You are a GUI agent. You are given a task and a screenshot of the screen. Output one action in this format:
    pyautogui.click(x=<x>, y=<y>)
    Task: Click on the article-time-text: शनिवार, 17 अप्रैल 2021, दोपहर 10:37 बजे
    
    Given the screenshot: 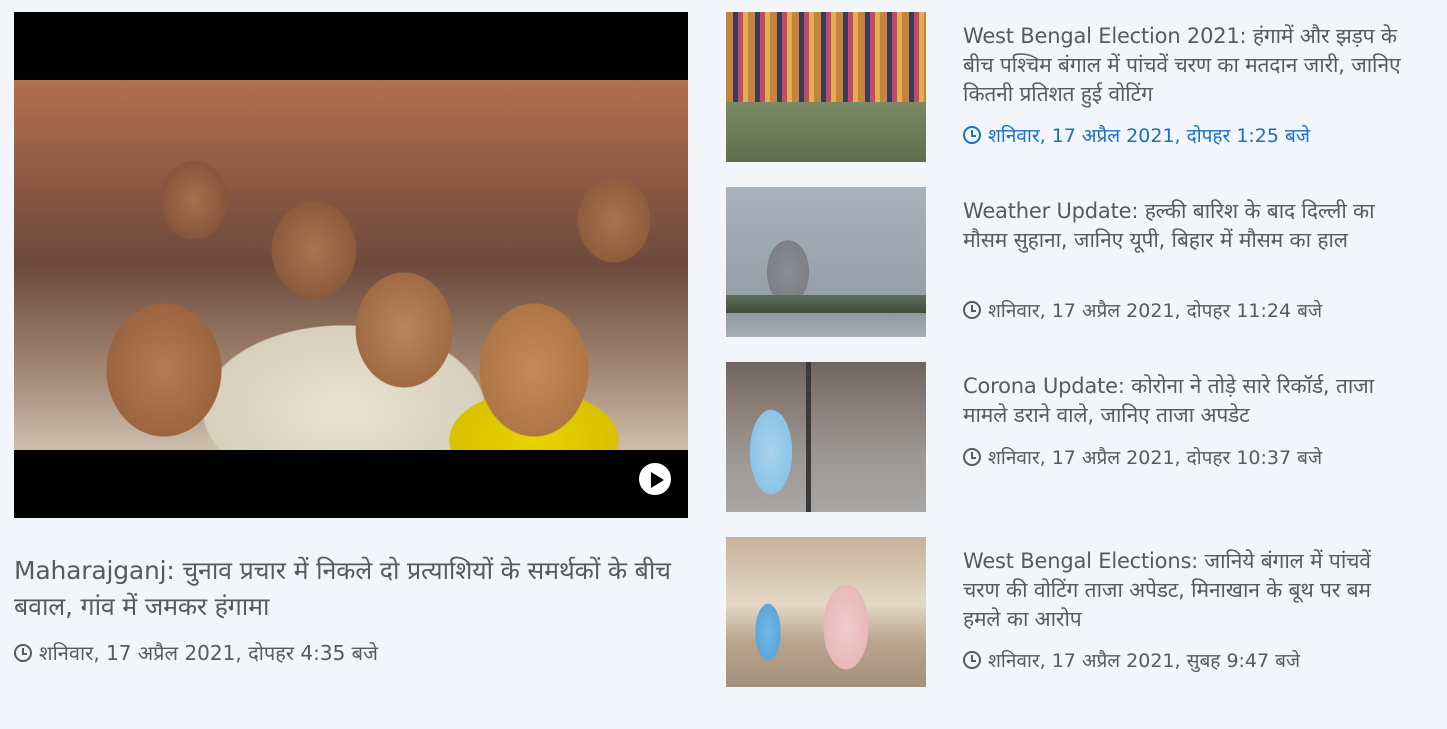 What is the action you would take?
    pyautogui.click(x=1155, y=458)
    